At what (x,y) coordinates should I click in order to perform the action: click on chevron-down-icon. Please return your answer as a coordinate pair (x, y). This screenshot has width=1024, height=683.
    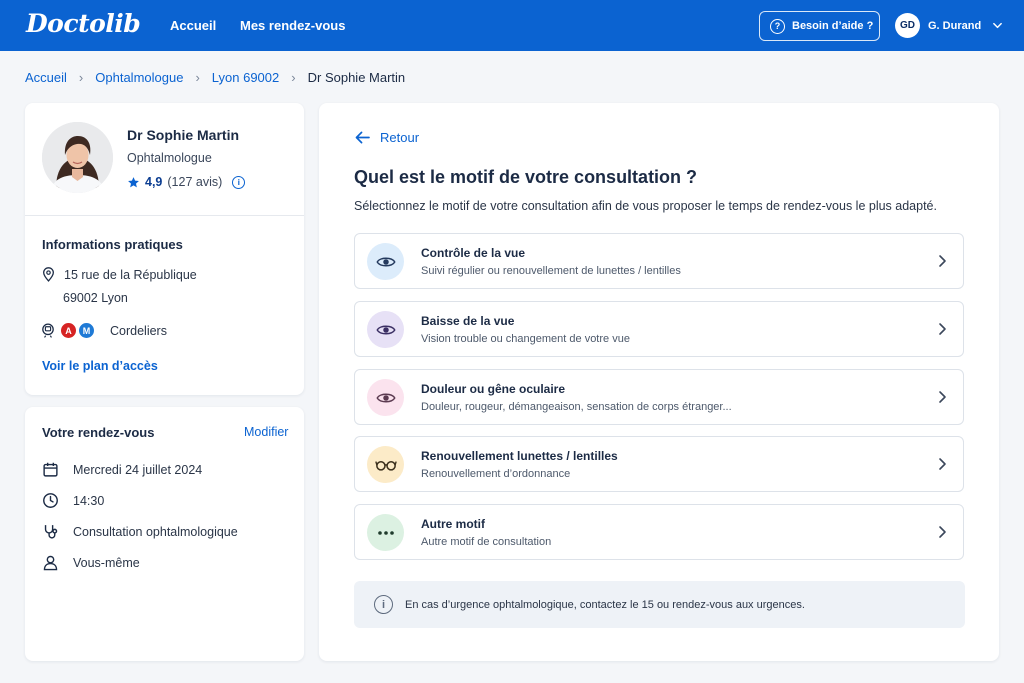
    Looking at the image, I should click on (998, 25).